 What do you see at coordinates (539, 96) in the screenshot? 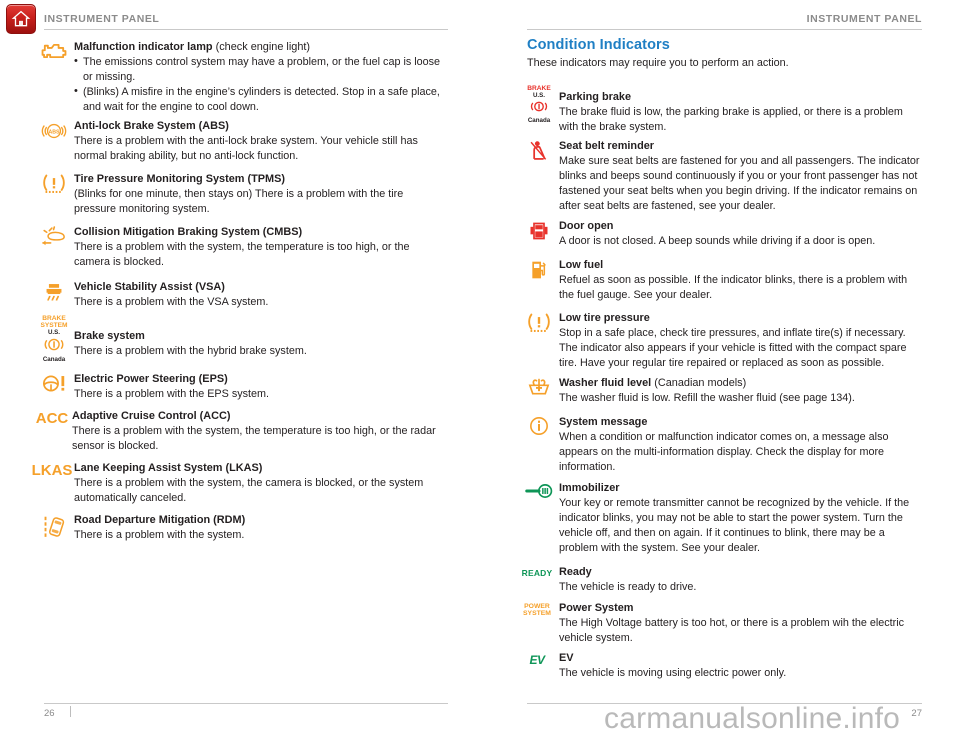
I see `parking-brake-label-us: U.S.` at bounding box center [539, 96].